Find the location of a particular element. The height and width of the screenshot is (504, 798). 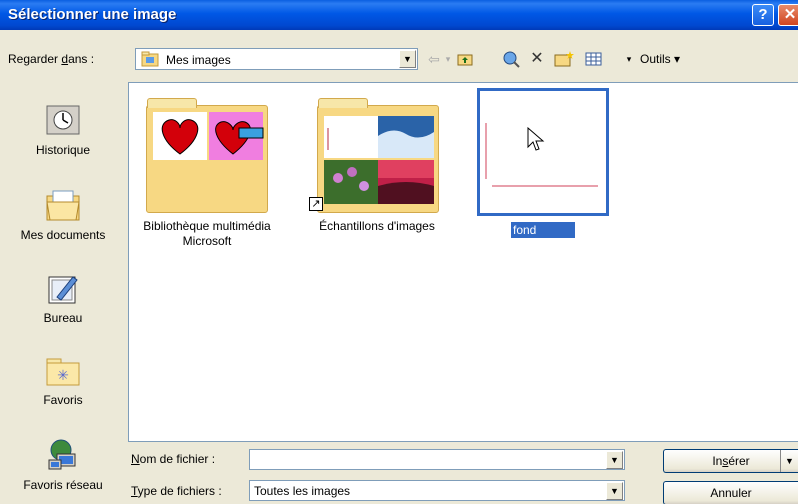

filename-label: Nom de fichier : is located at coordinates (173, 459).